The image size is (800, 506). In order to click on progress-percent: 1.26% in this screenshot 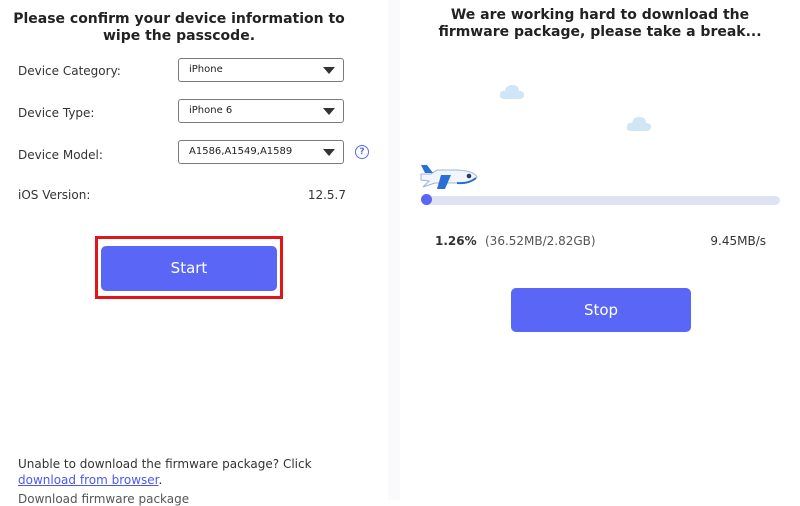, I will do `click(456, 241)`.